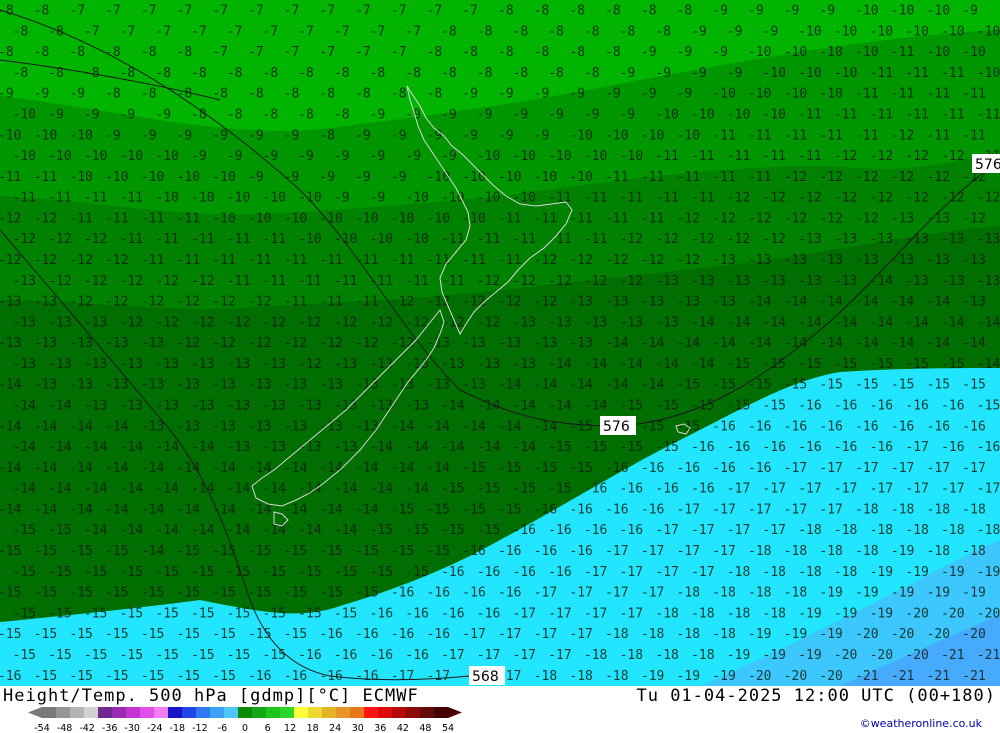  What do you see at coordinates (110, 728) in the screenshot?
I see `legend-tick-label: -36` at bounding box center [110, 728].